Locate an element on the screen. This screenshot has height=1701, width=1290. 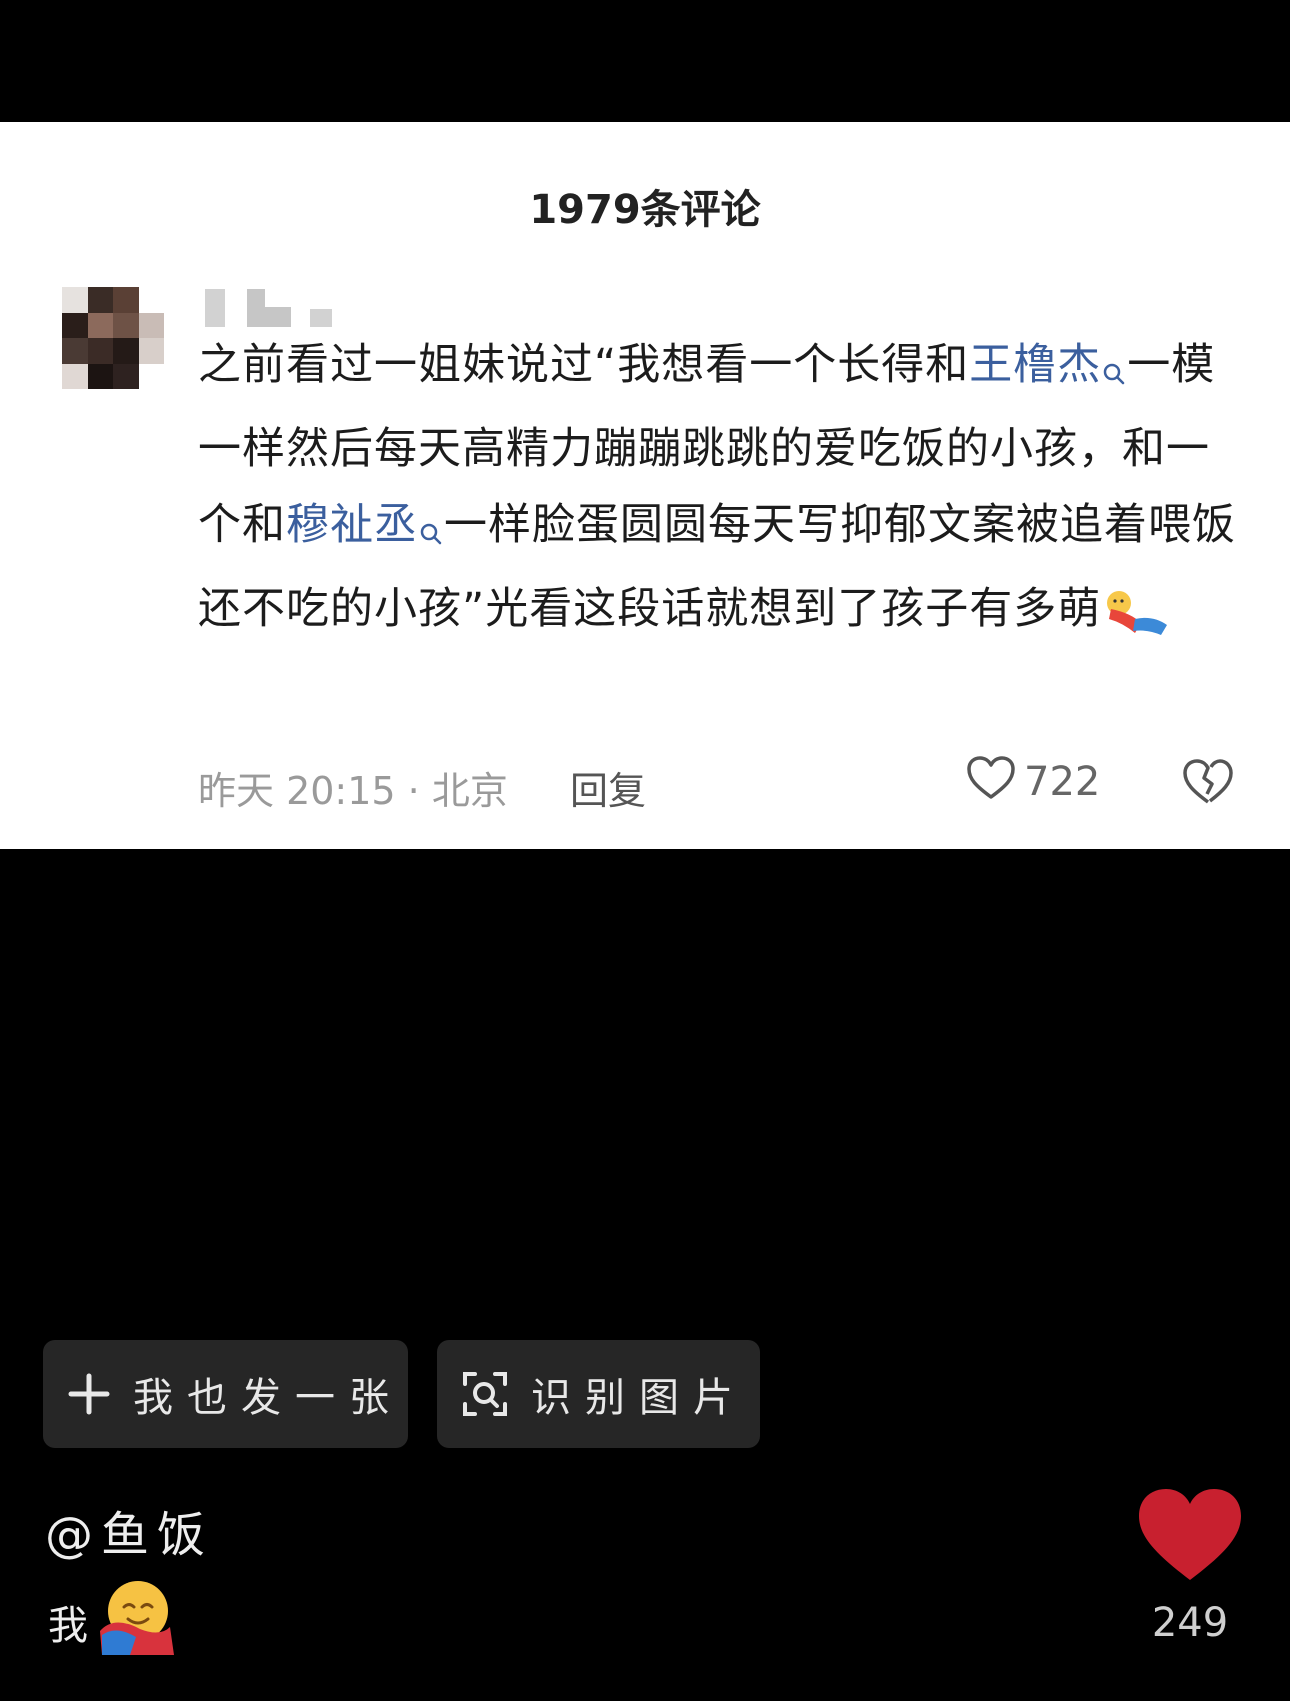
recognize-button-label: 识别图片 is located at coordinates (639, 1398).